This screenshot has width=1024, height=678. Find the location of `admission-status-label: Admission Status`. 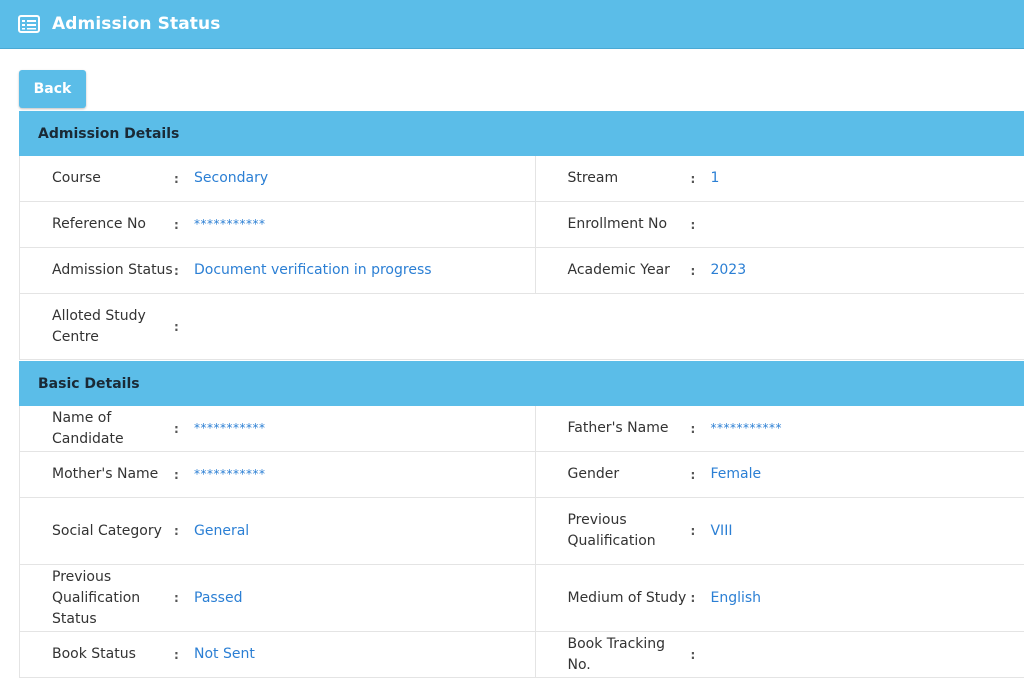

admission-status-label: Admission Status is located at coordinates (112, 270).